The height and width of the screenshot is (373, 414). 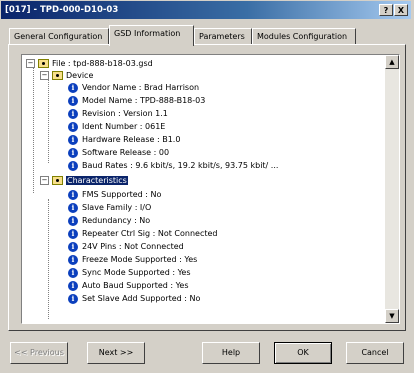 I want to click on ok-button: OK, so click(x=303, y=353).